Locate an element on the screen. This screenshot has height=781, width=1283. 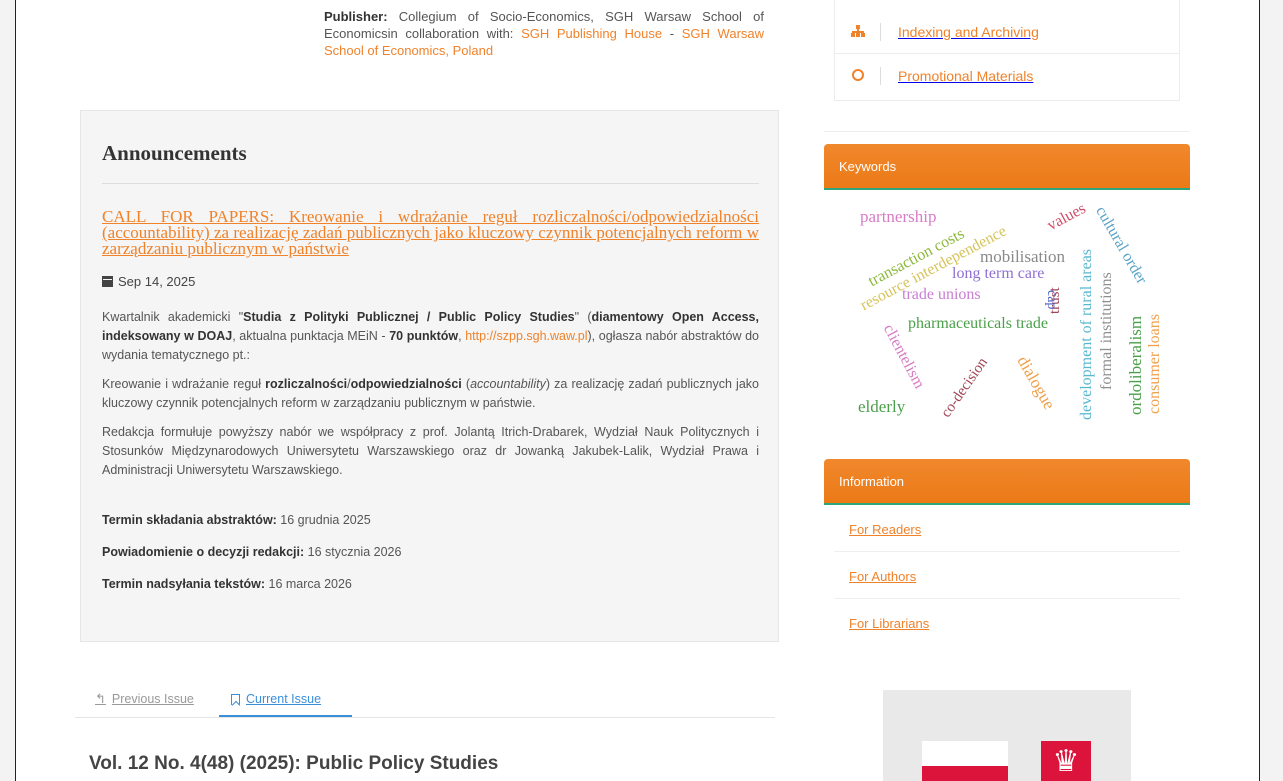
tab-current-issue: Current Issue is located at coordinates (276, 699).